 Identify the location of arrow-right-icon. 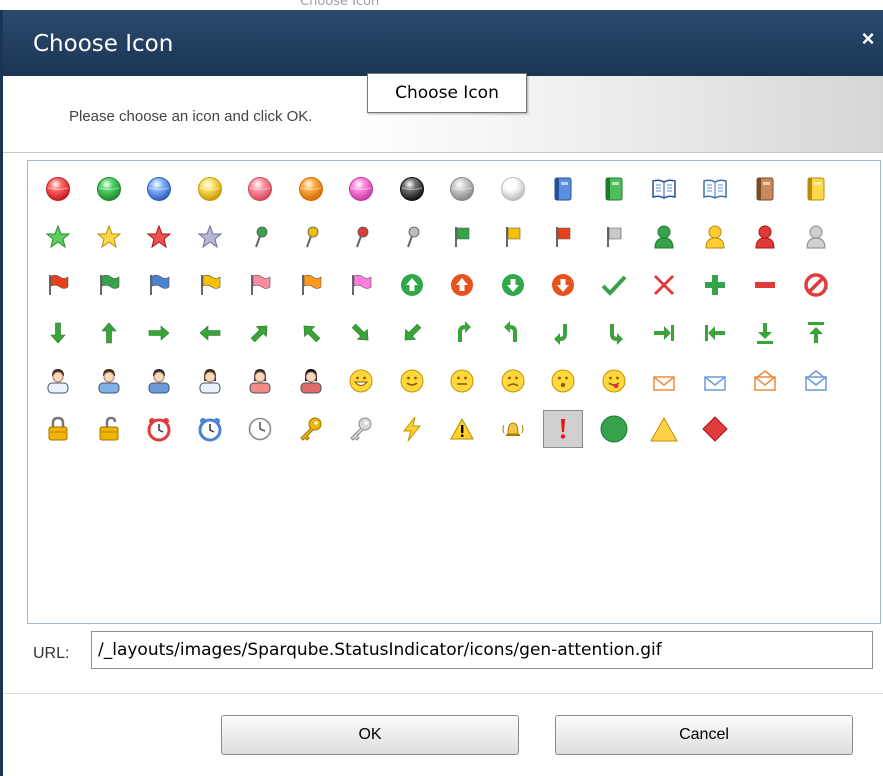
(159, 333).